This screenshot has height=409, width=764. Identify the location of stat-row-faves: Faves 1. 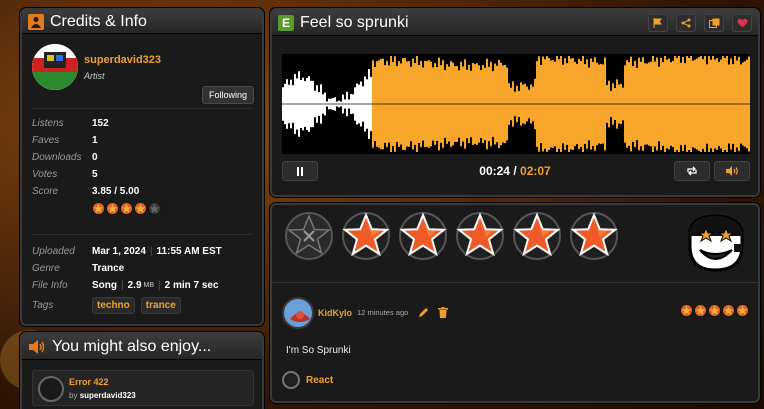
(142, 140).